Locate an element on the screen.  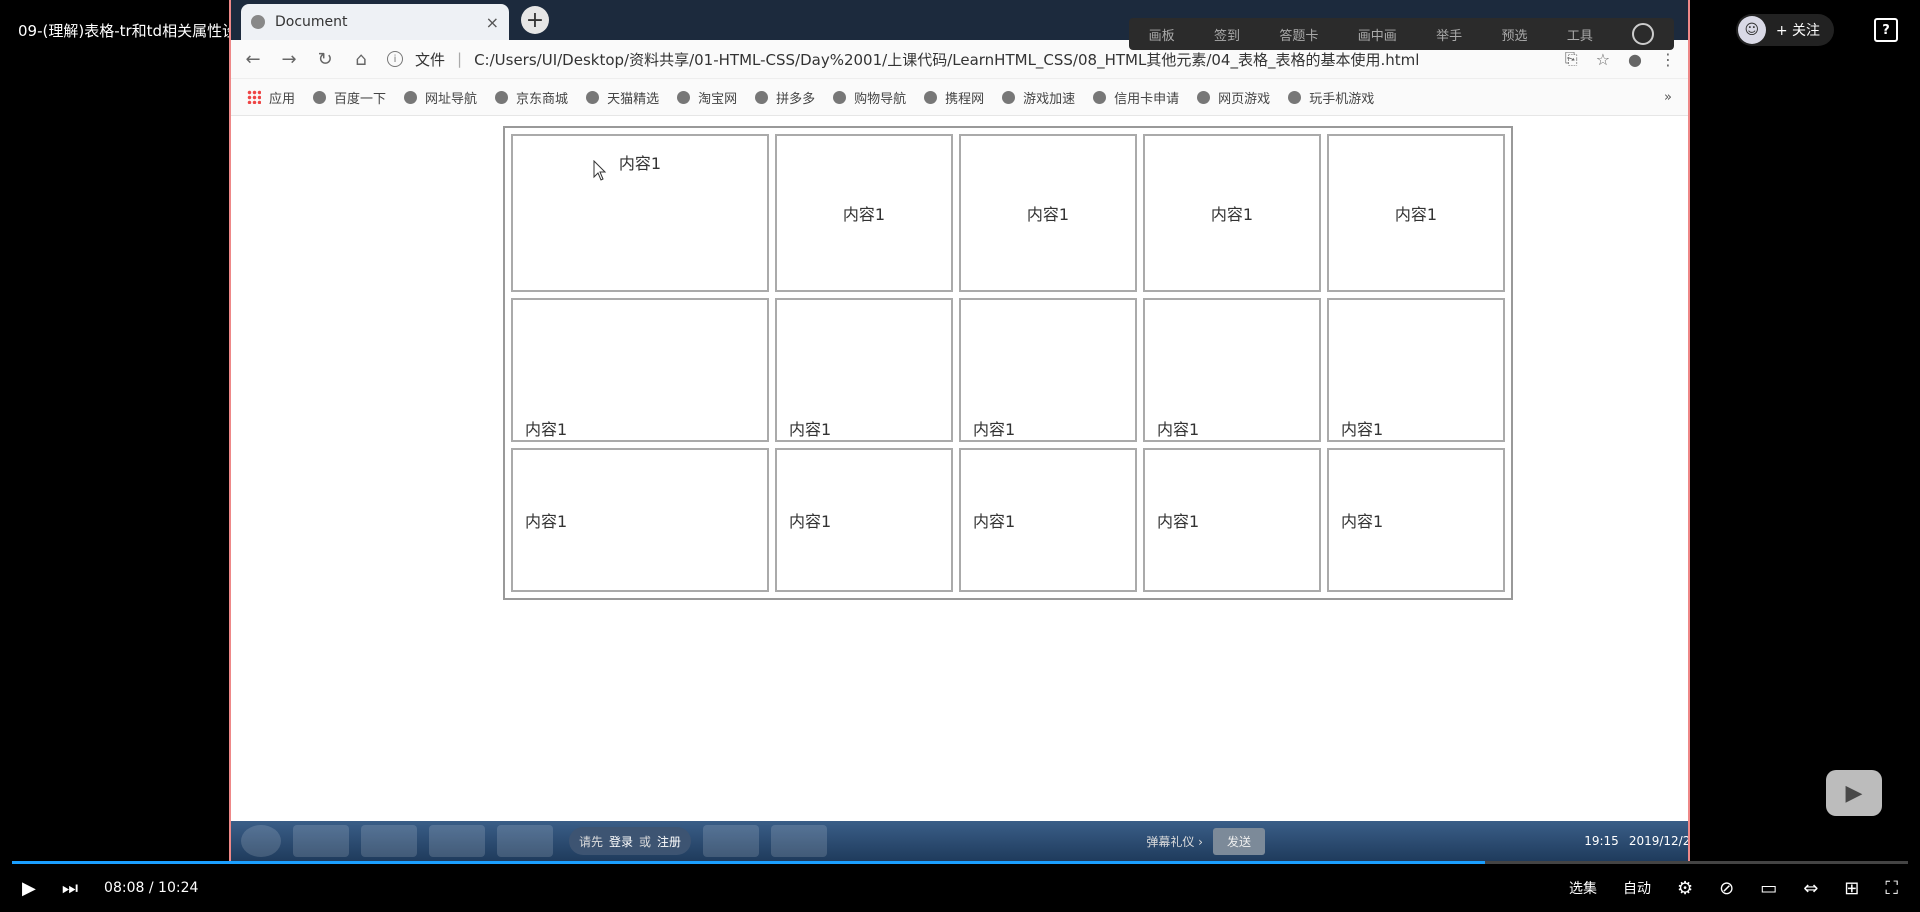
info-icon: i is located at coordinates (395, 59).